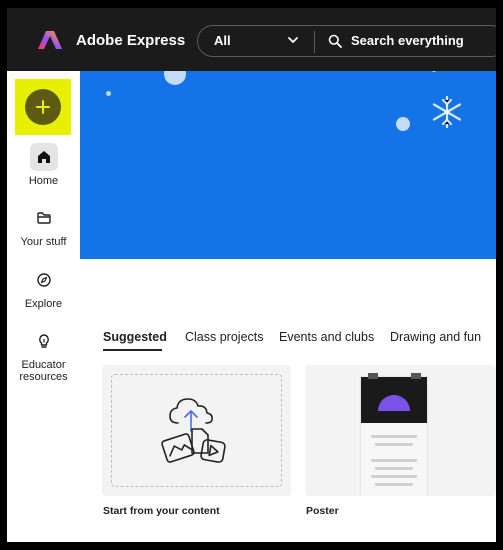  I want to click on plus-icon, so click(43, 107).